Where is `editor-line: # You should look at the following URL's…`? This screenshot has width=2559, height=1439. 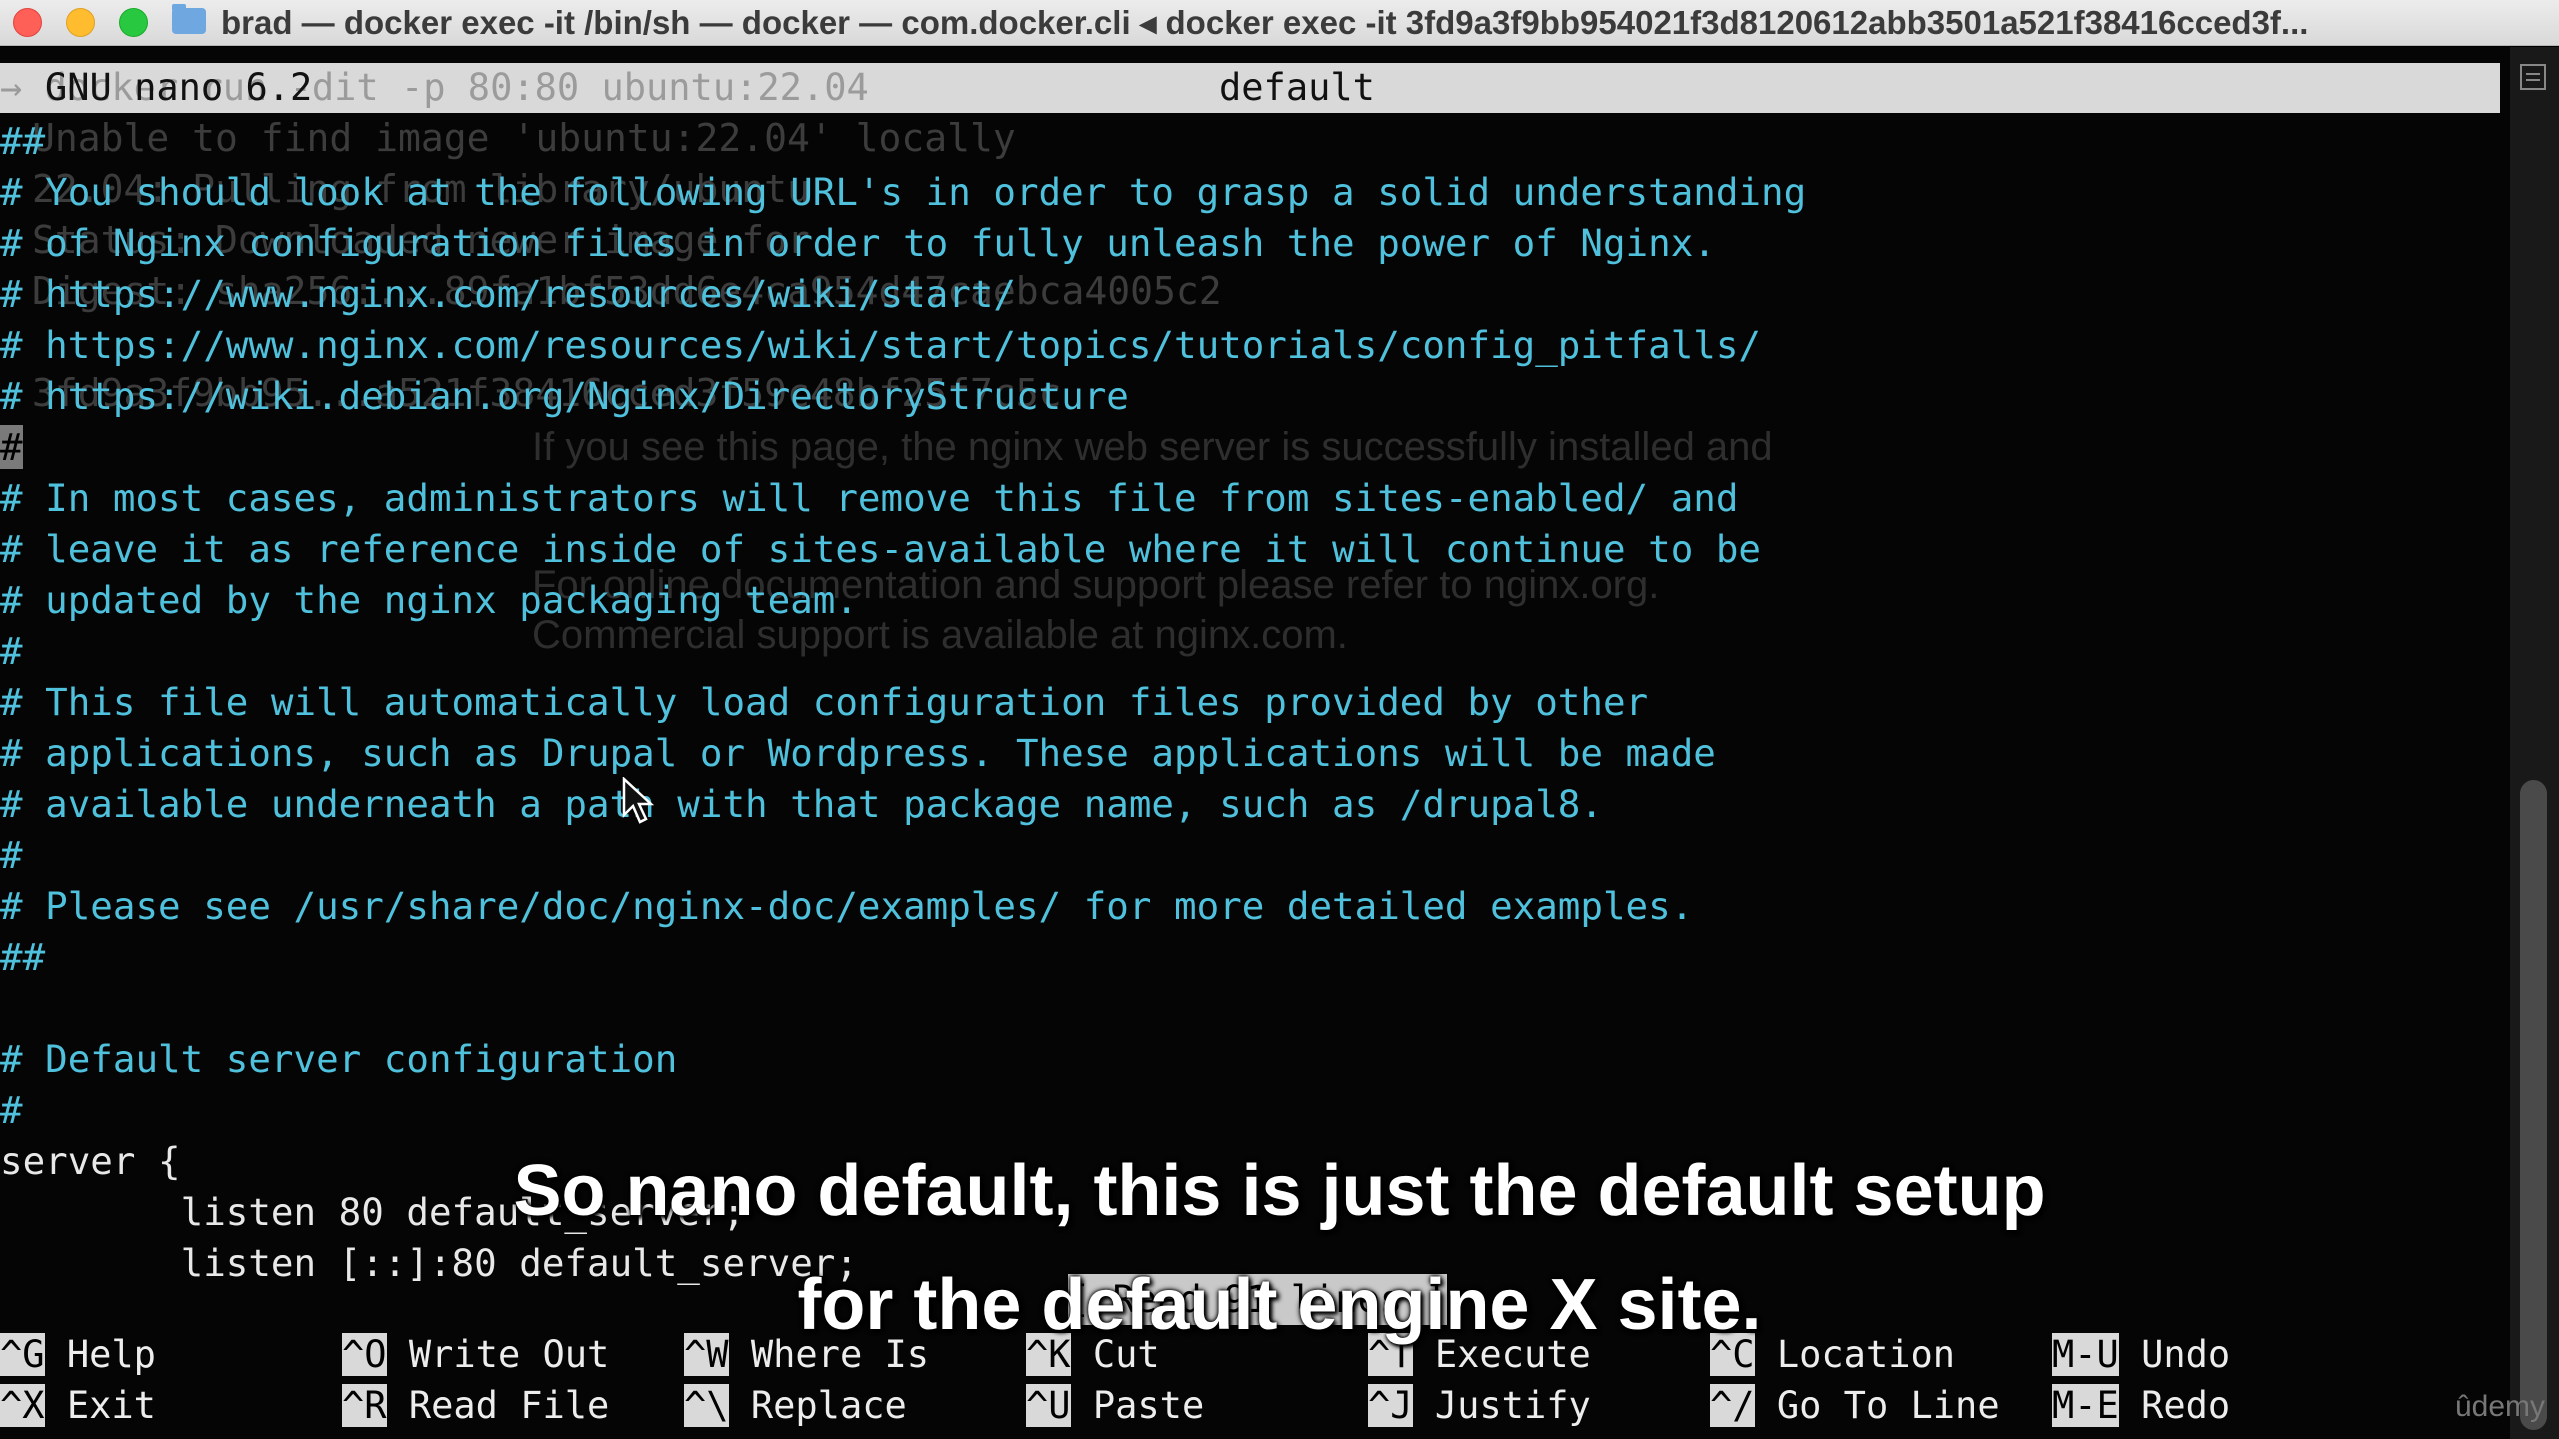 editor-line: # You should look at the following URL's… is located at coordinates (903, 192).